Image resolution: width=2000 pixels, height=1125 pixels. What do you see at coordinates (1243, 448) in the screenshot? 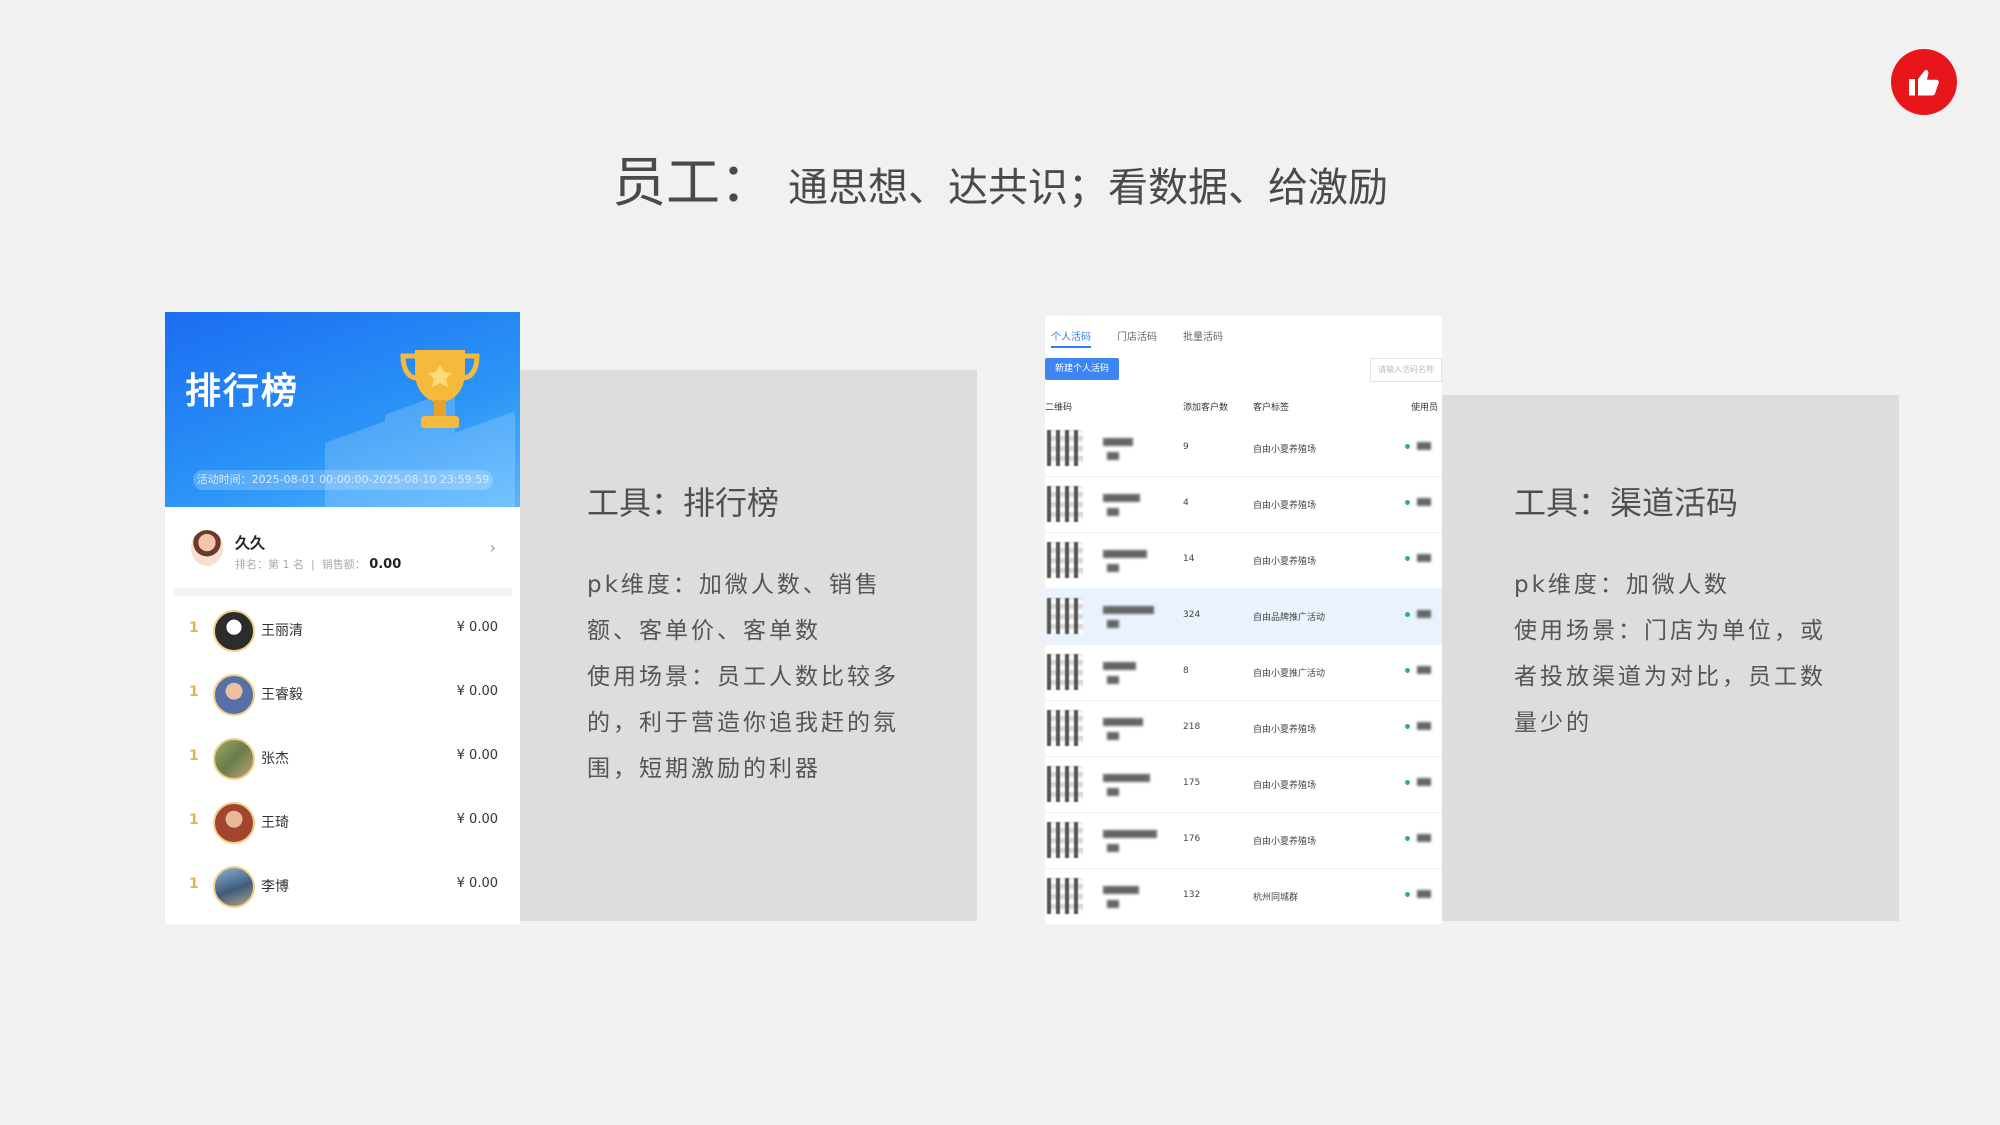
I see `table-row: 9 自由小夏养殖场` at bounding box center [1243, 448].